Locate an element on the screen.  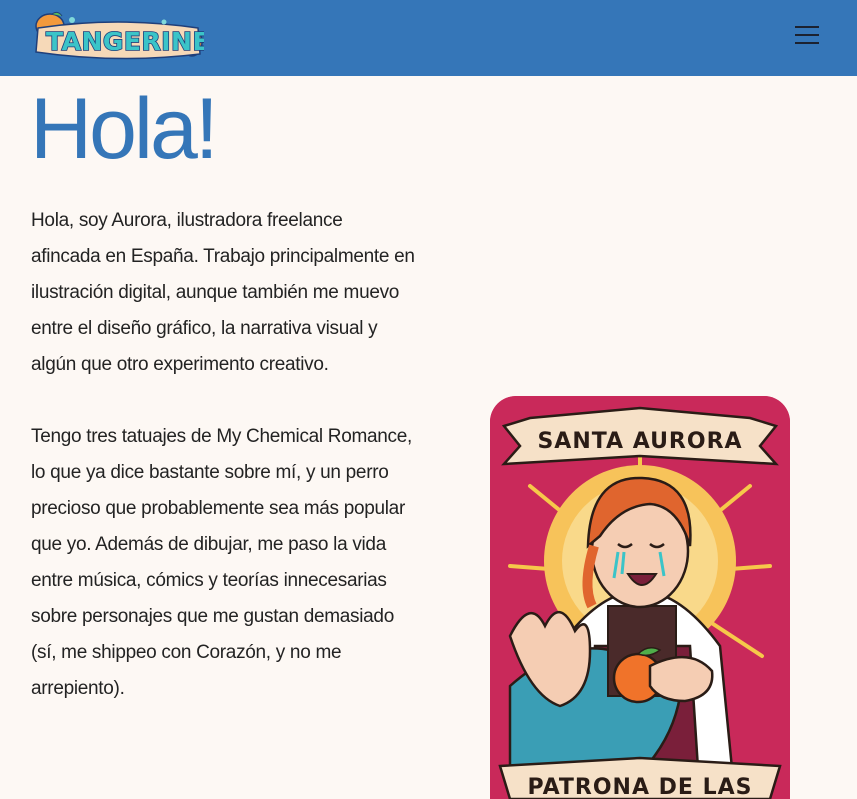
illustration-top-banner: SANTA AURORA is located at coordinates (639, 441).